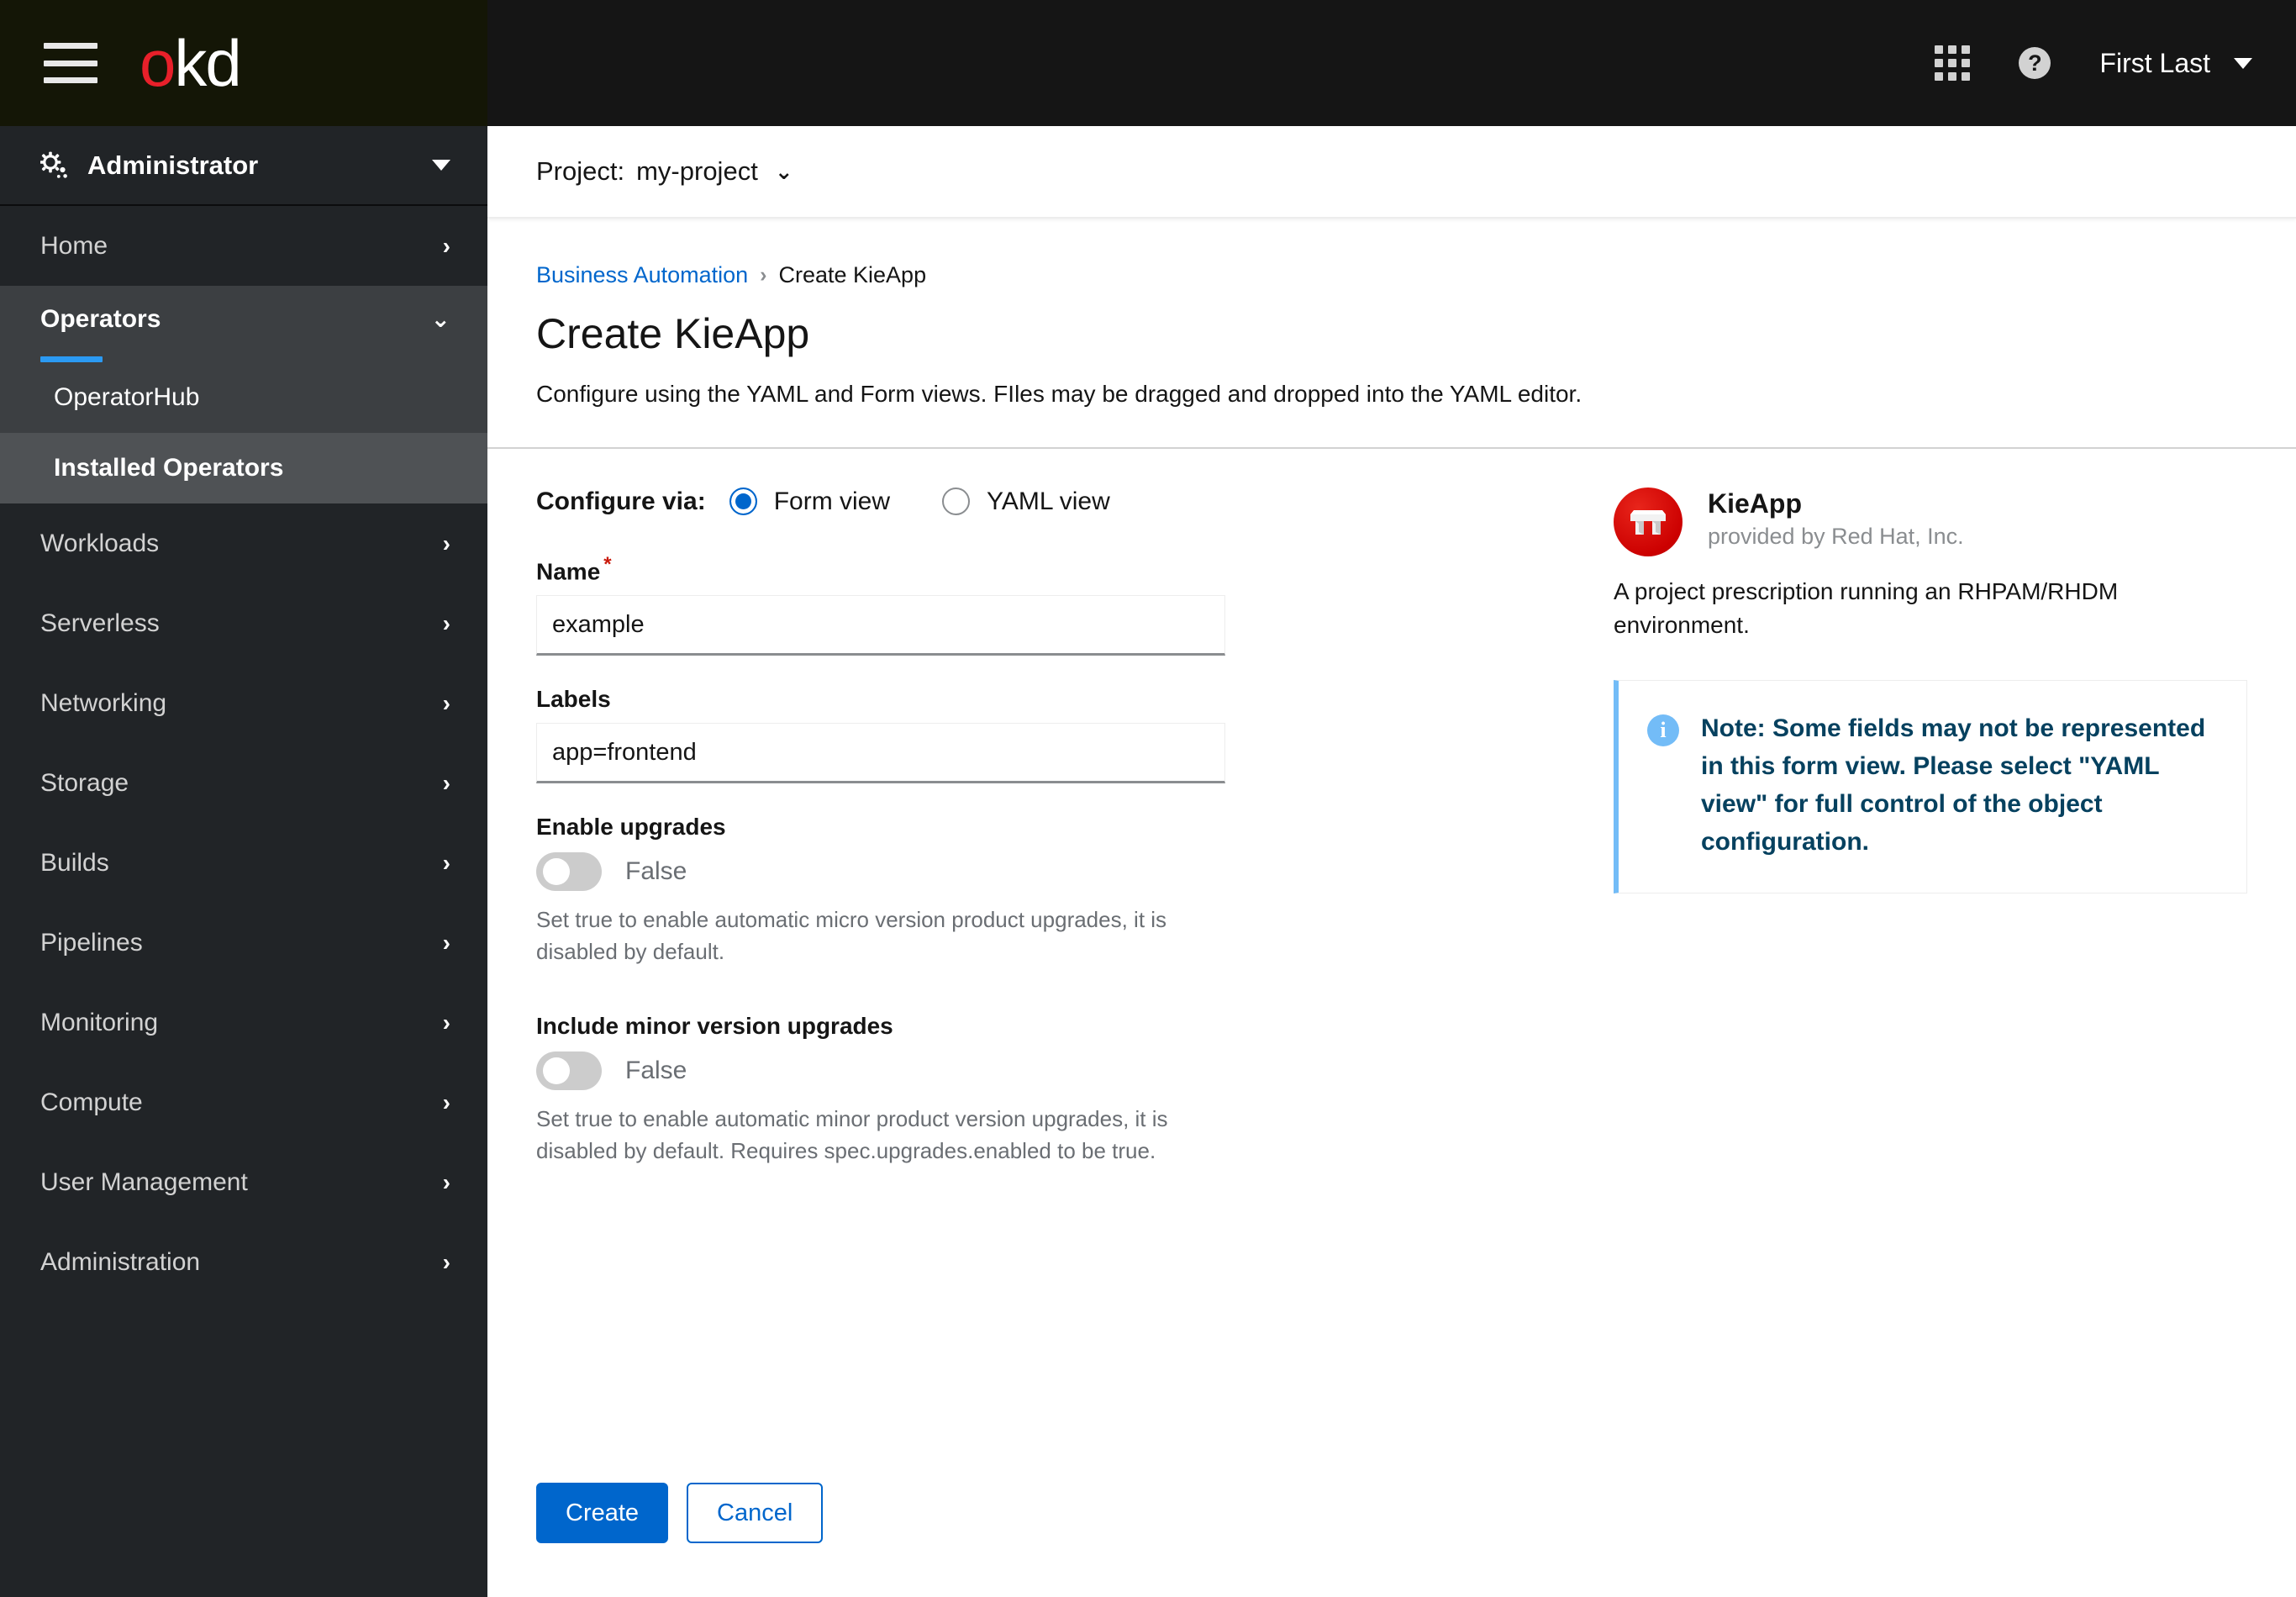  I want to click on enable-upgrades-switch-row: False, so click(1050, 872).